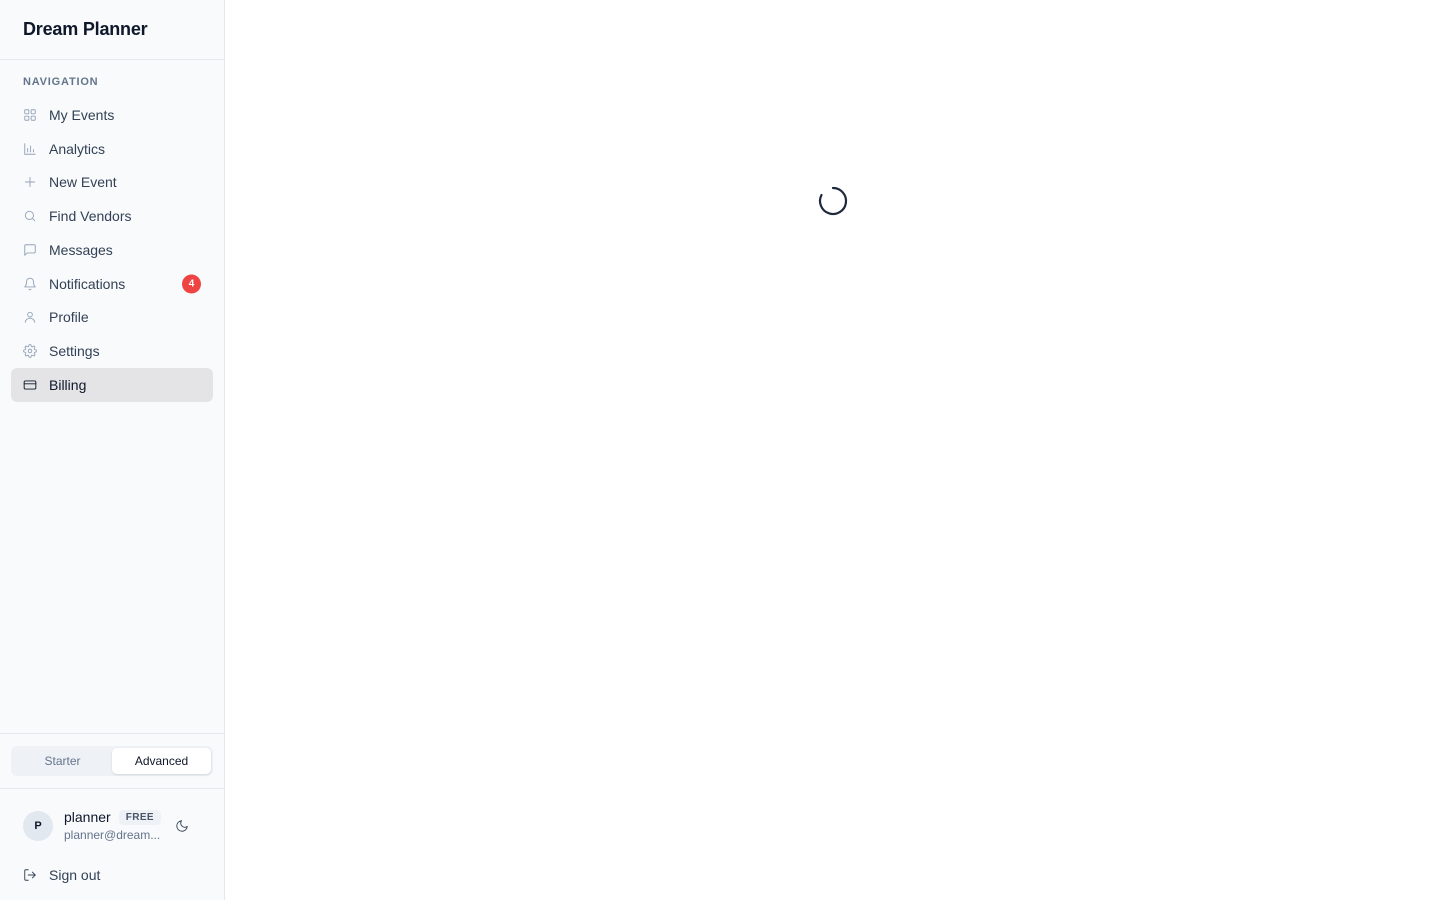 This screenshot has width=1440, height=900. What do you see at coordinates (30, 351) in the screenshot?
I see `gear-icon` at bounding box center [30, 351].